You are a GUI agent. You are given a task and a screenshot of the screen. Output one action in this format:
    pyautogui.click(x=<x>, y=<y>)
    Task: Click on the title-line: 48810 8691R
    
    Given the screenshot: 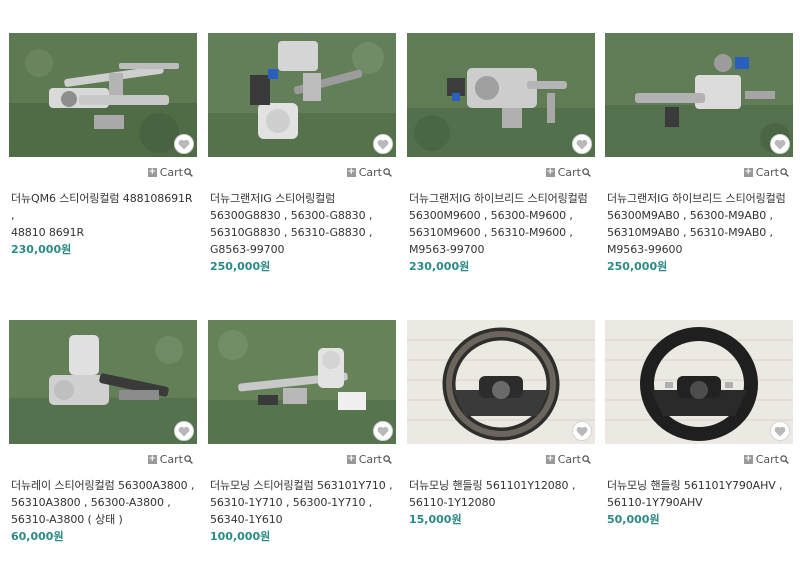 What is the action you would take?
    pyautogui.click(x=48, y=232)
    